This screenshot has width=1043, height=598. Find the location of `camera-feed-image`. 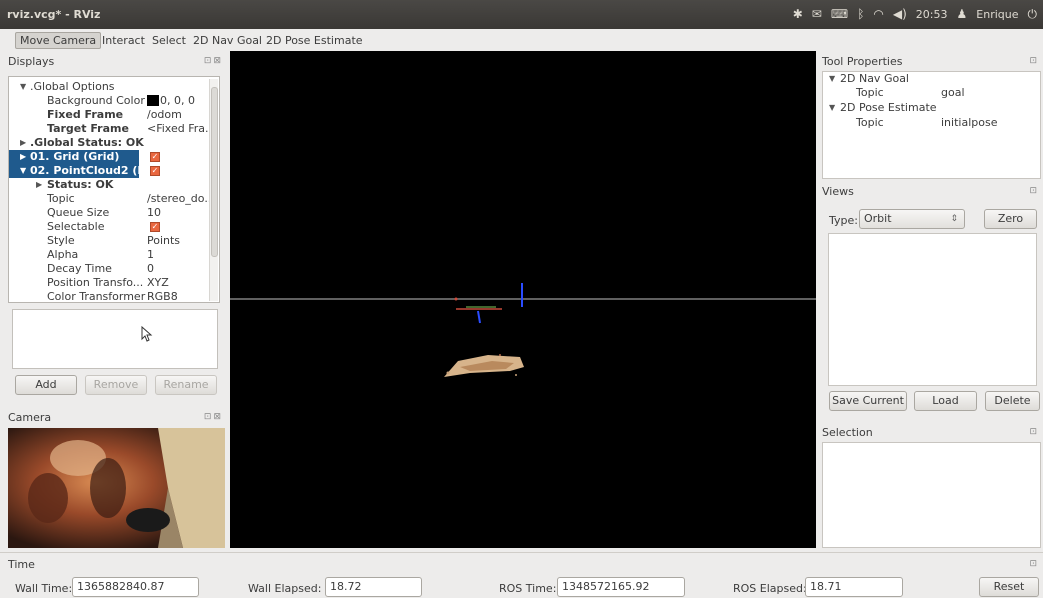

camera-feed-image is located at coordinates (116, 488).